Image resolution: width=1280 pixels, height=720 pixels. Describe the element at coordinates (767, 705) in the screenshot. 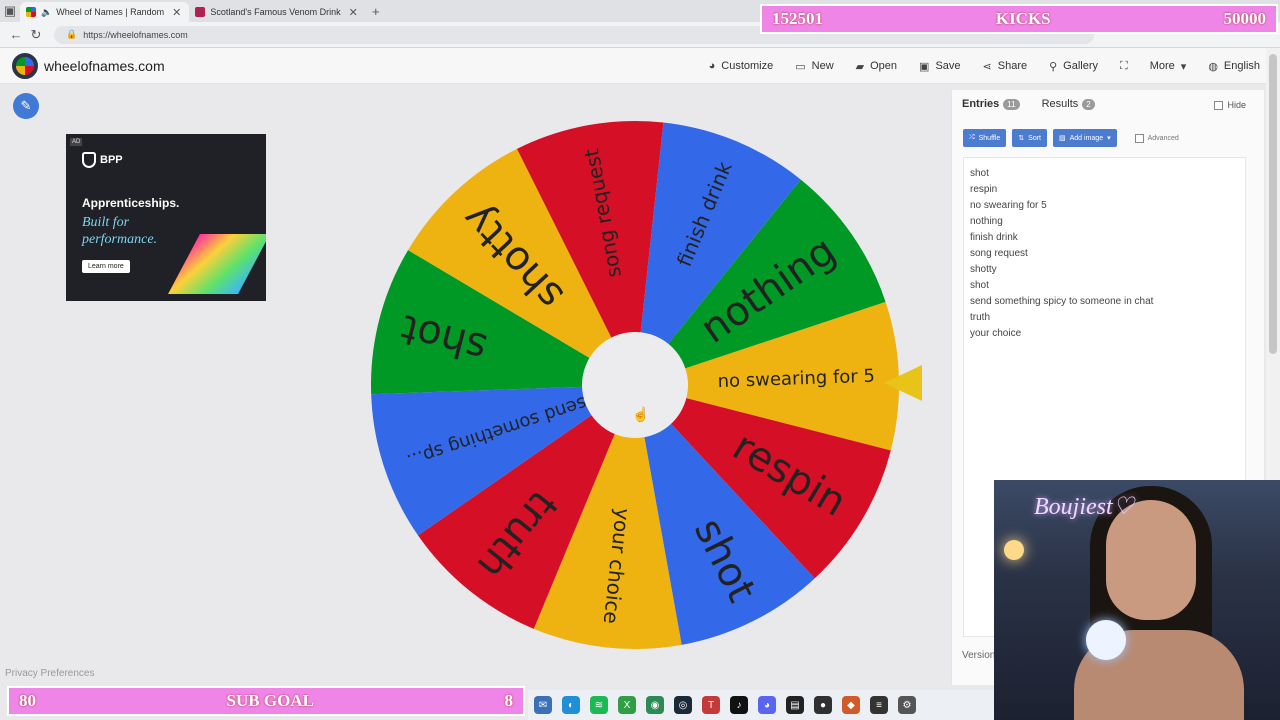

I see `discord-icon: ◕` at that location.